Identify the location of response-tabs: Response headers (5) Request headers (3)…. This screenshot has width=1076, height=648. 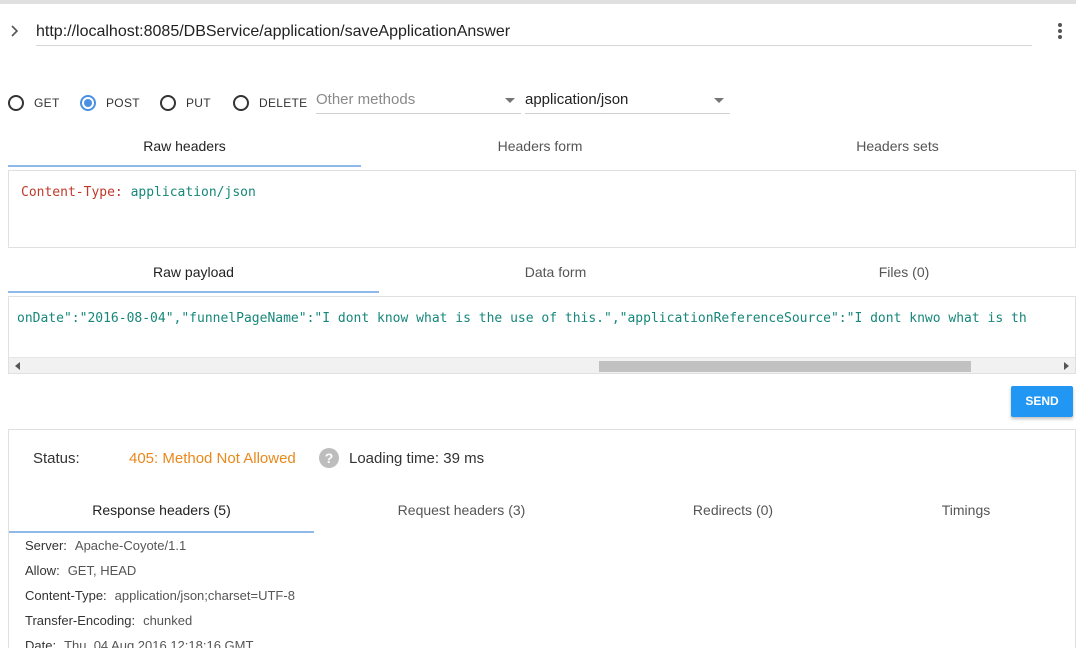
(542, 512).